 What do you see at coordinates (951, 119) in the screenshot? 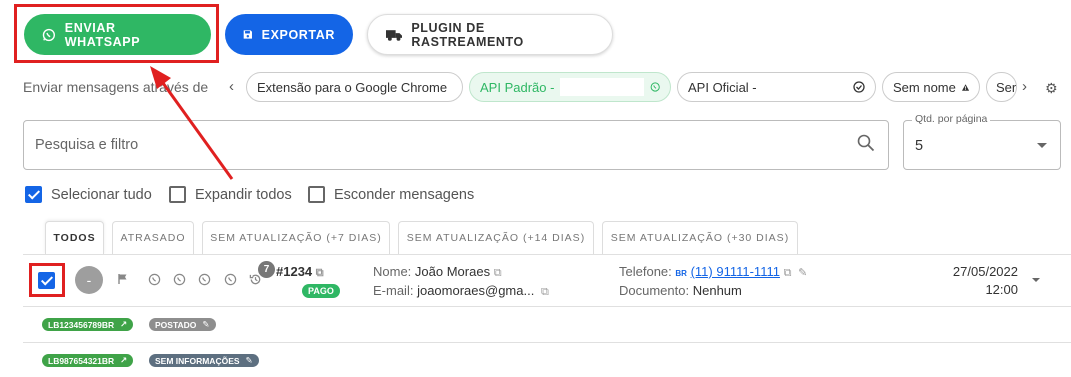
I see `per-page-legend: Qtd. por página` at bounding box center [951, 119].